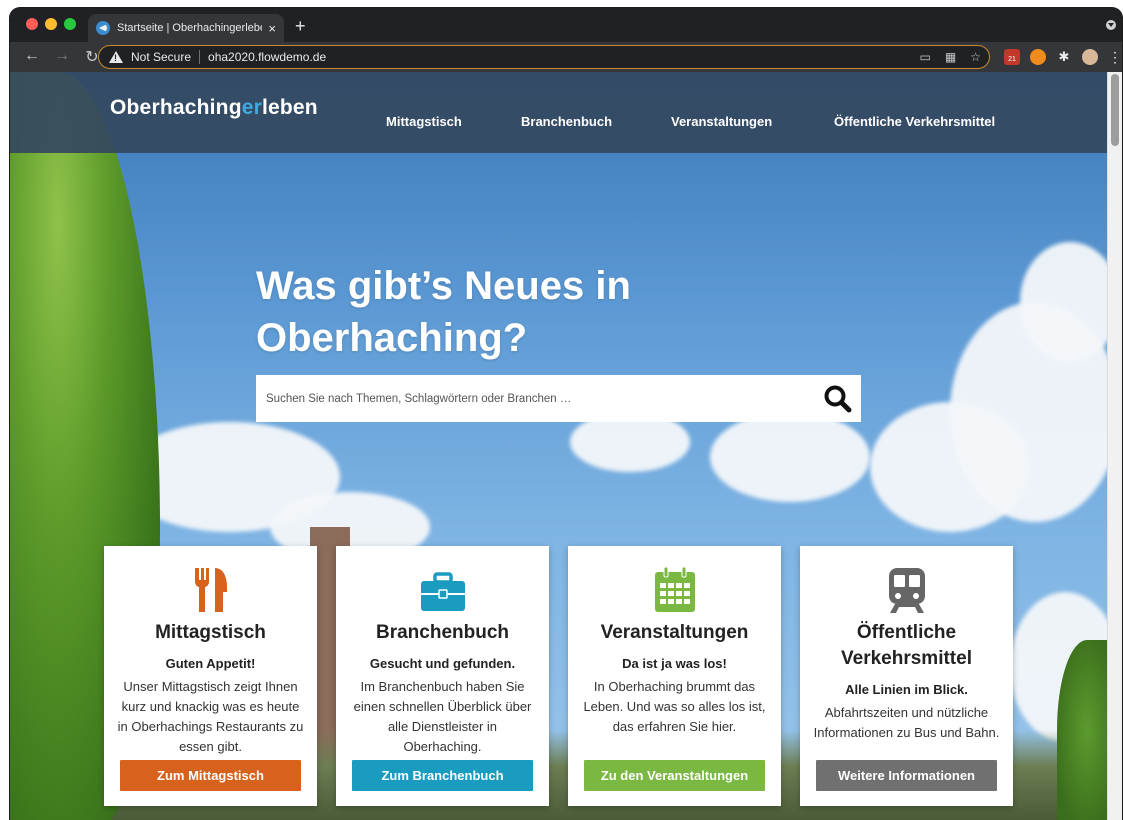 The width and height of the screenshot is (1123, 820). Describe the element at coordinates (161, 57) in the screenshot. I see `security-label: Not Secure` at that location.